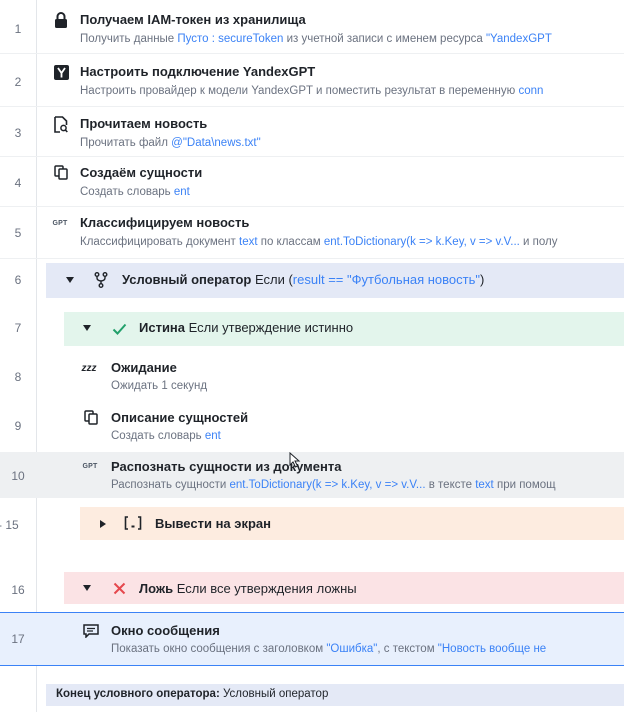  I want to click on step-row-8: 8 zzz Ожидание Ожидать 1 секунд, so click(312, 376).